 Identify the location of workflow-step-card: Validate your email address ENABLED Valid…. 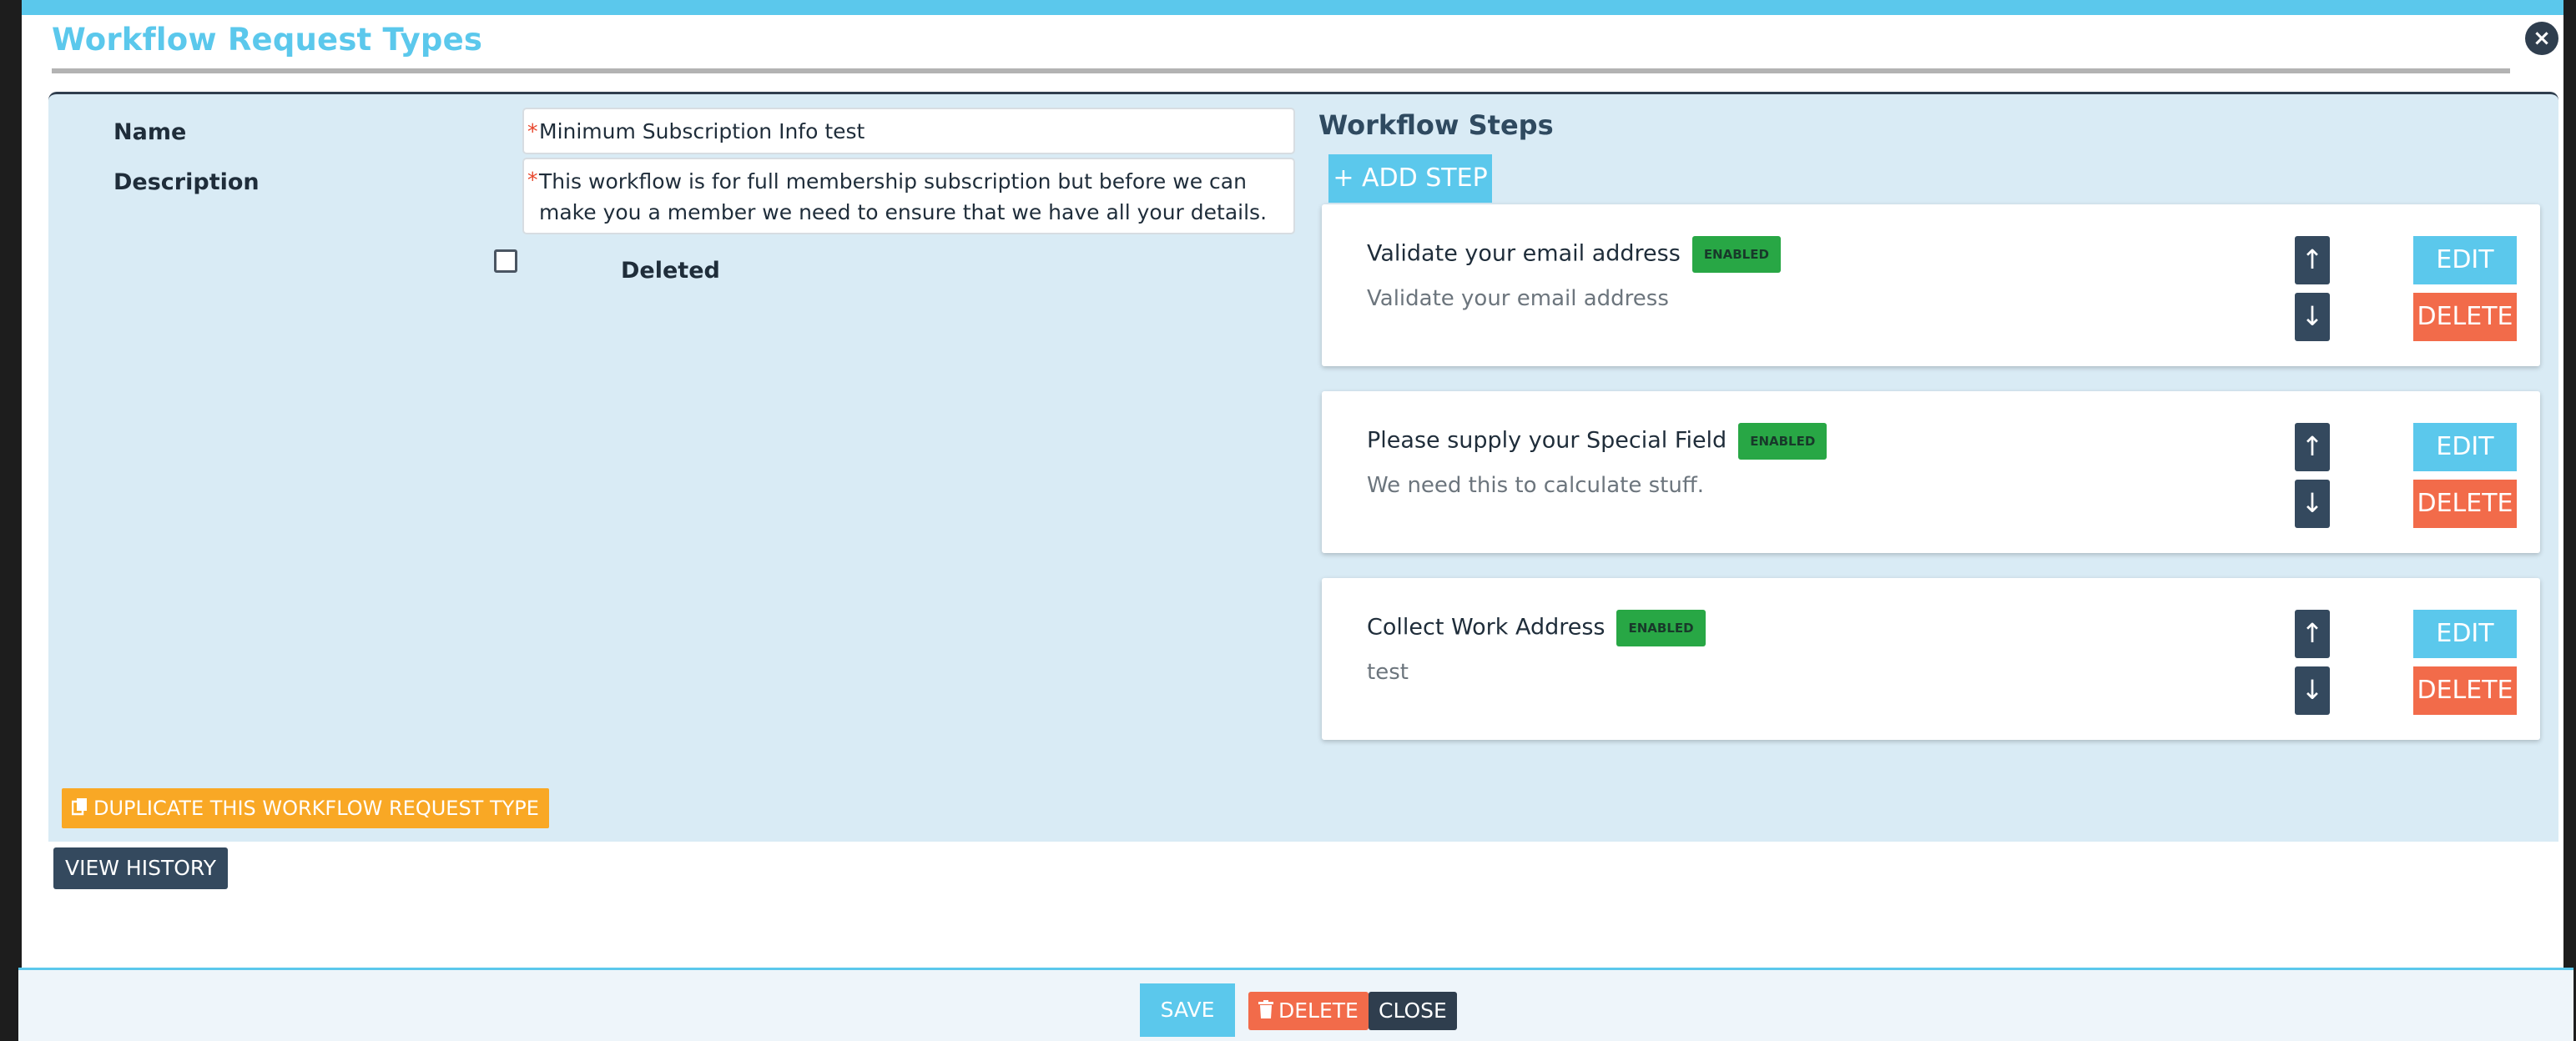
(1931, 285).